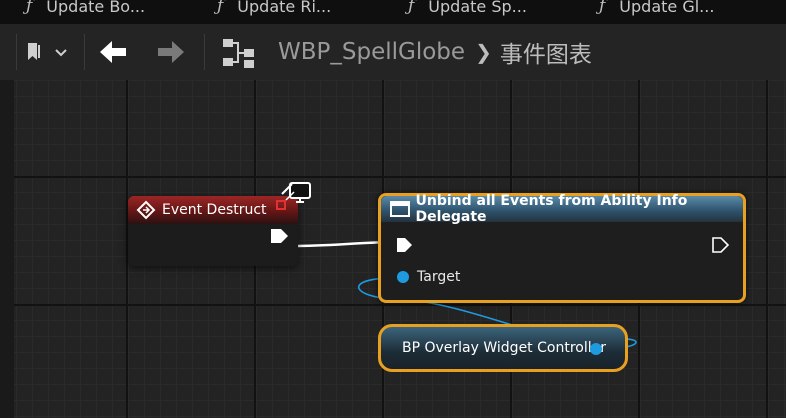 This screenshot has width=786, height=418. I want to click on overlay-widget-controller-node: BP Overlay Widget Controller, so click(503, 348).